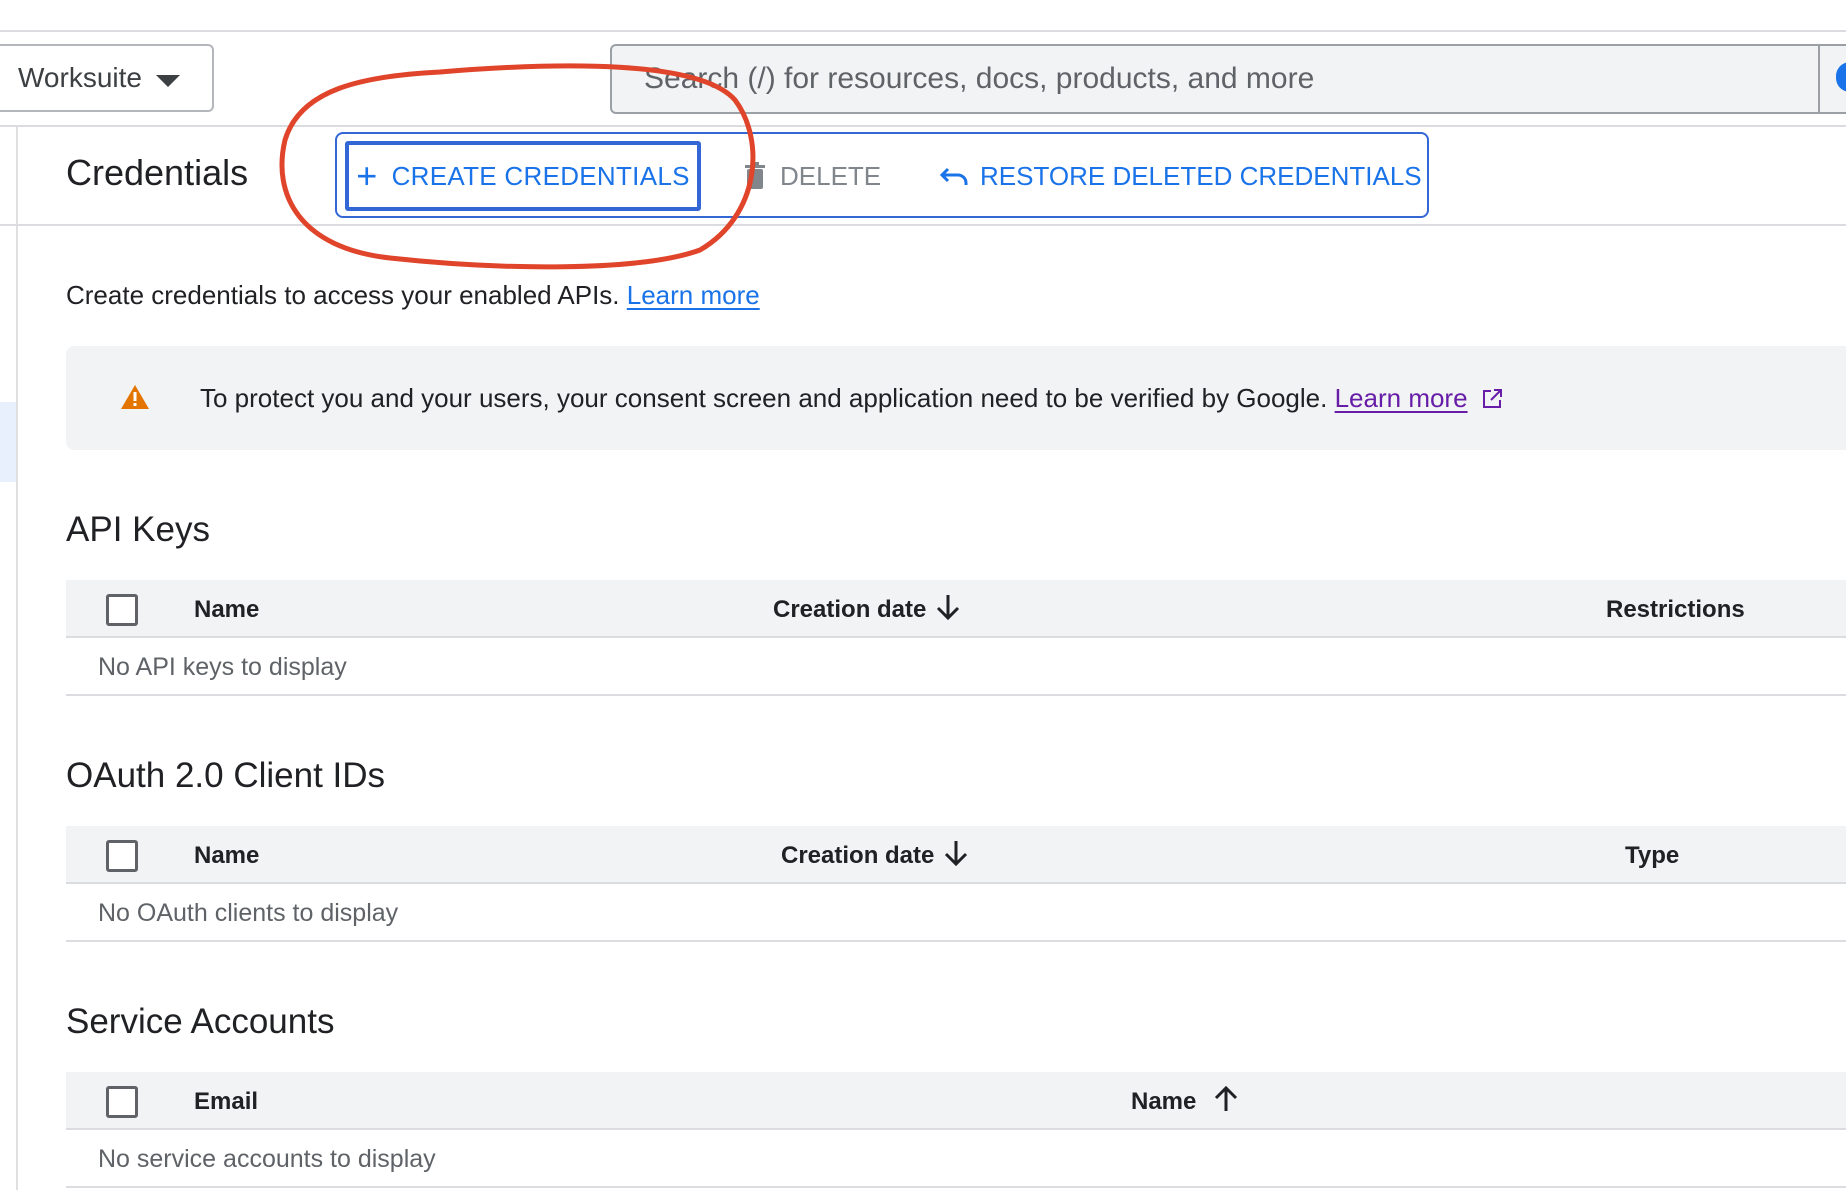 Image resolution: width=1846 pixels, height=1190 pixels. I want to click on oauth-col-name: Name, so click(226, 856).